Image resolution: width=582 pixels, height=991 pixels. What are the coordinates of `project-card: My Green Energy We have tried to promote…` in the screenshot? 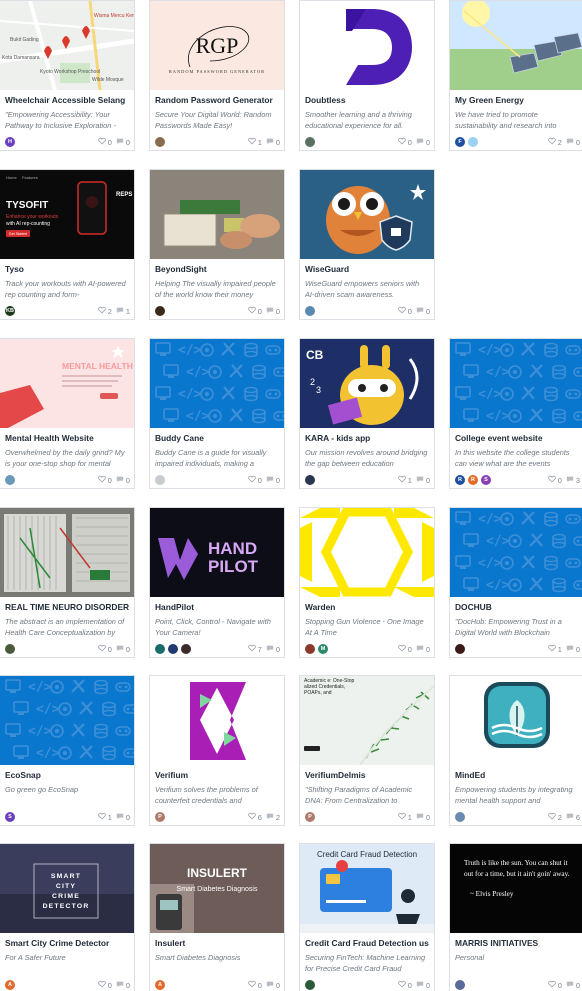 It's located at (515, 75).